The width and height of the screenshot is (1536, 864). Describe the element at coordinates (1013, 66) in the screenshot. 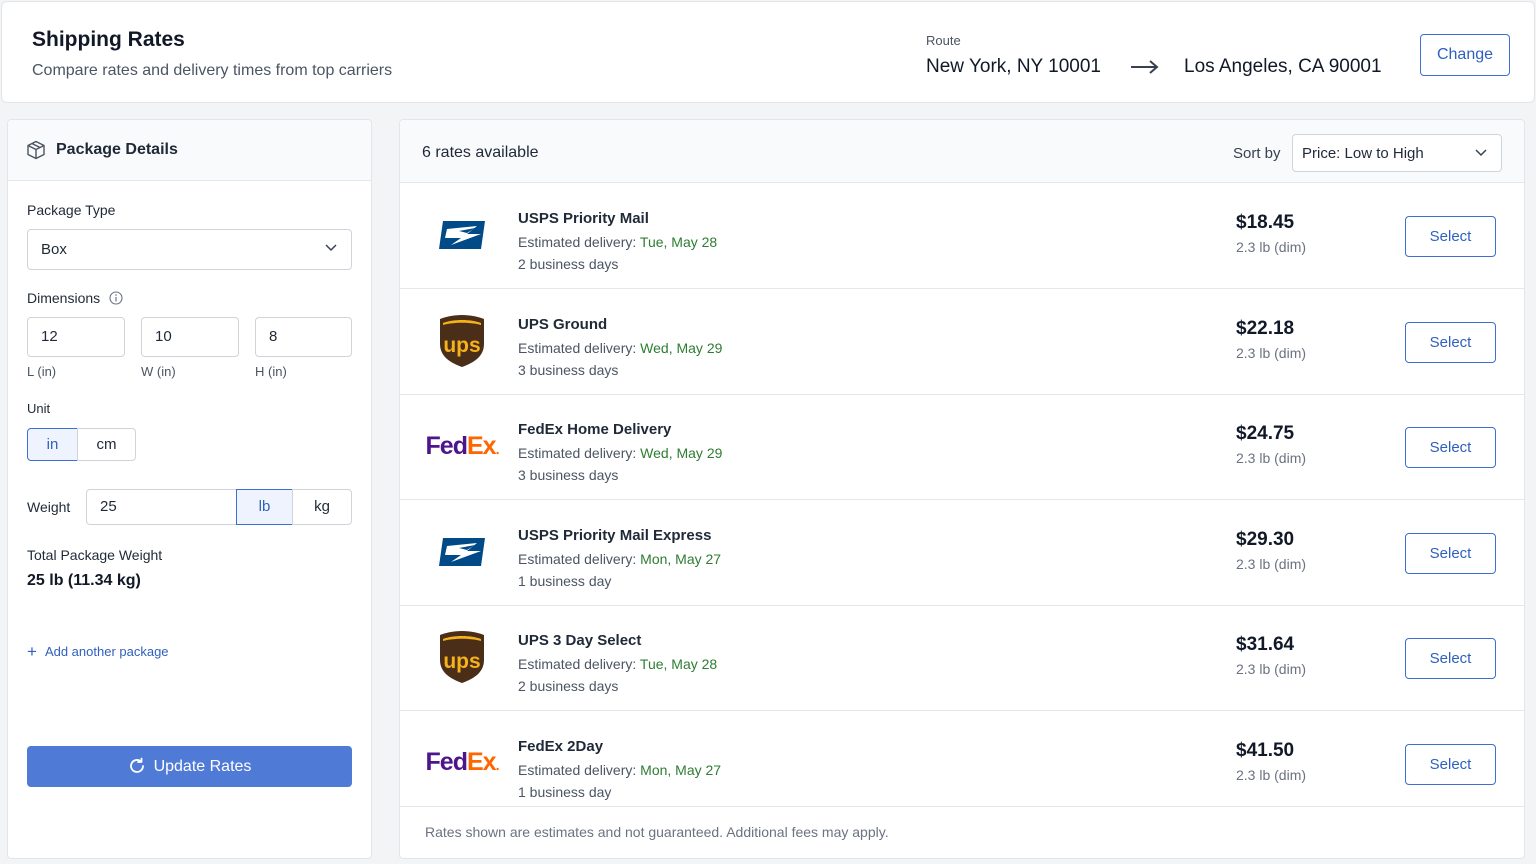

I see `route-origin: New York, NY 10001` at that location.